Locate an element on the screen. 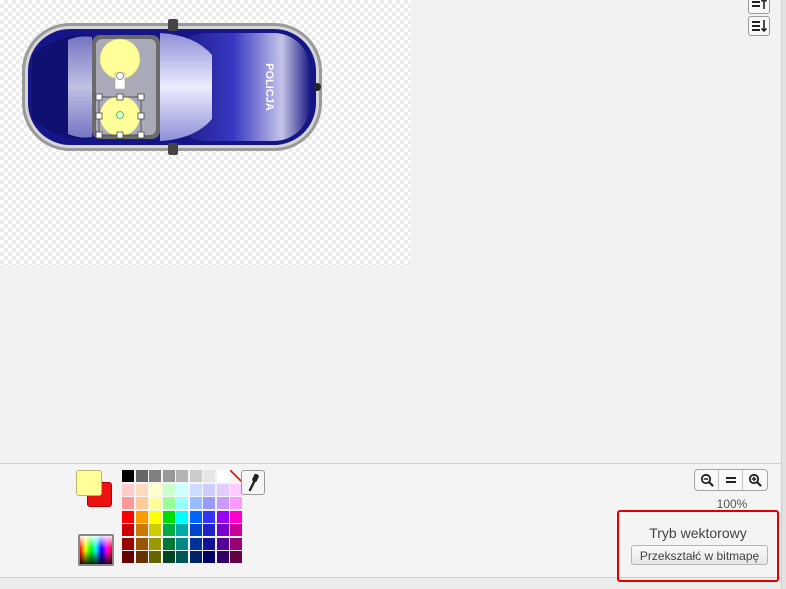 The width and height of the screenshot is (786, 589). zoom-out-button is located at coordinates (707, 480).